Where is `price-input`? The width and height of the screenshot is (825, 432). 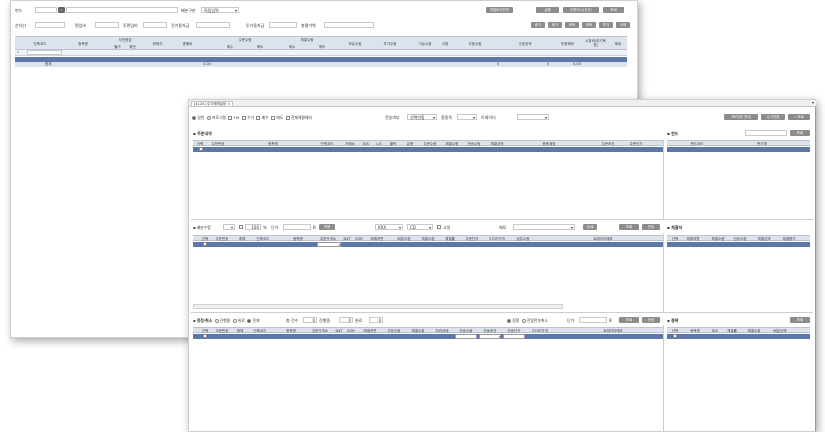 price-input is located at coordinates (297, 227).